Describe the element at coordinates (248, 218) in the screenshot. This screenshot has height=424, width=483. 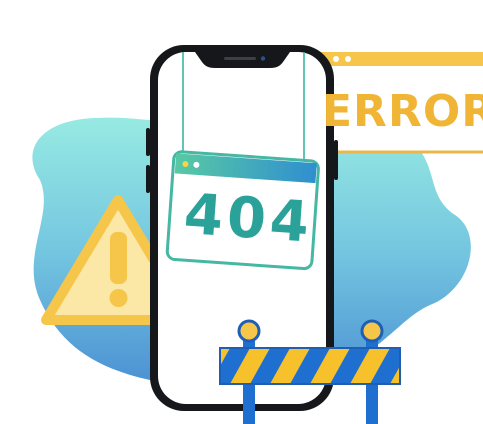
I see `error-code-404: 404` at that location.